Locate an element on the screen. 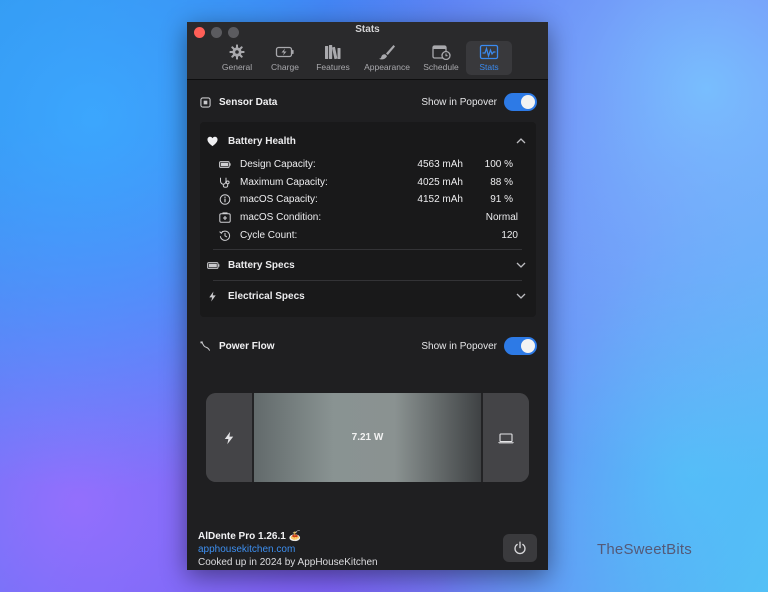  tab-stats: Stats is located at coordinates (489, 58).